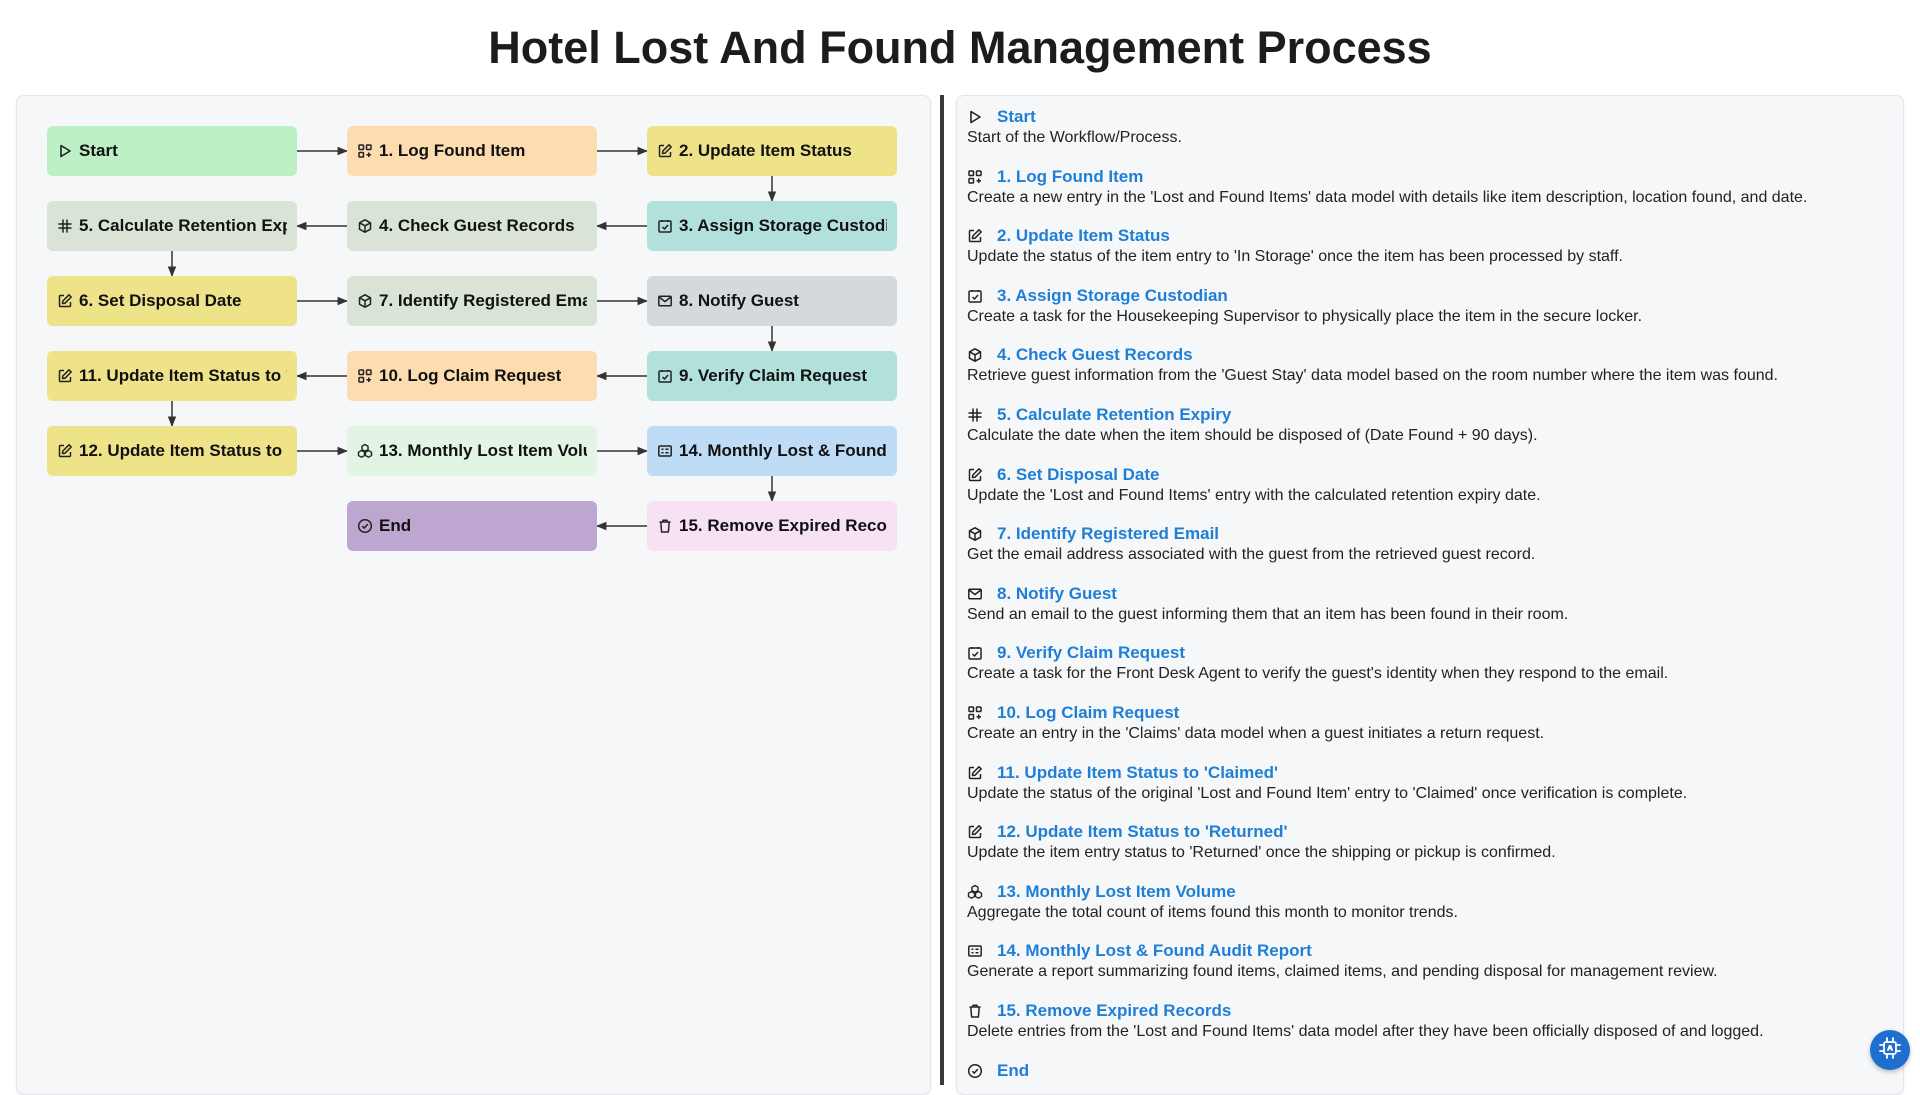  Describe the element at coordinates (395, 525) in the screenshot. I see `flow-node-label: End` at that location.